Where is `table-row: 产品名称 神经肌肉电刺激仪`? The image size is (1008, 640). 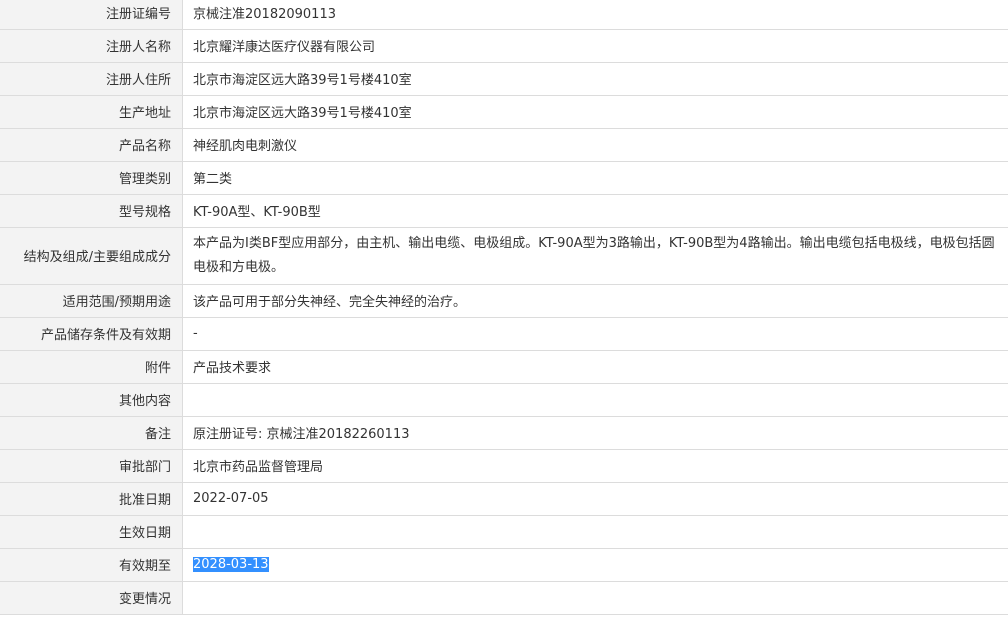
table-row: 产品名称 神经肌肉电刺激仪 is located at coordinates (504, 145).